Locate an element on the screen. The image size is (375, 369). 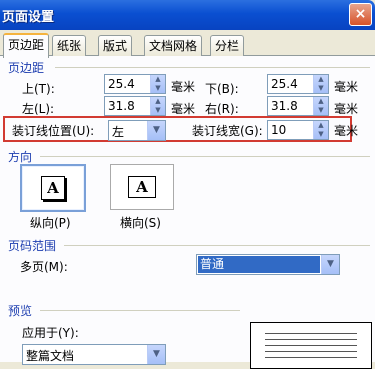
window-title: 页面设置 is located at coordinates (28, 17).